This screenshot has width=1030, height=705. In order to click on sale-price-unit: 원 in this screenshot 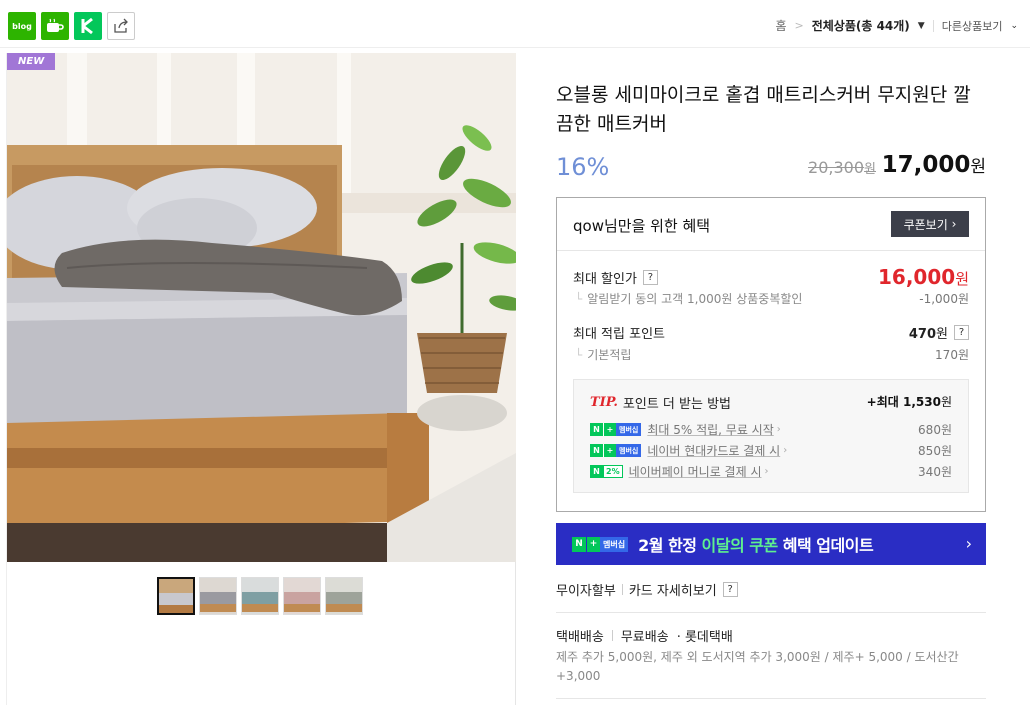, I will do `click(978, 167)`.